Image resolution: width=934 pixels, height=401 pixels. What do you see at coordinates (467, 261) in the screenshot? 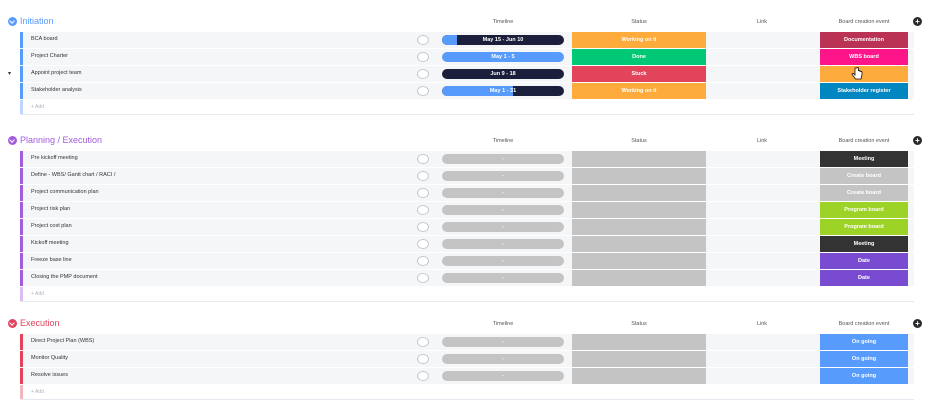
I see `table-row: Freeze base line - Date` at bounding box center [467, 261].